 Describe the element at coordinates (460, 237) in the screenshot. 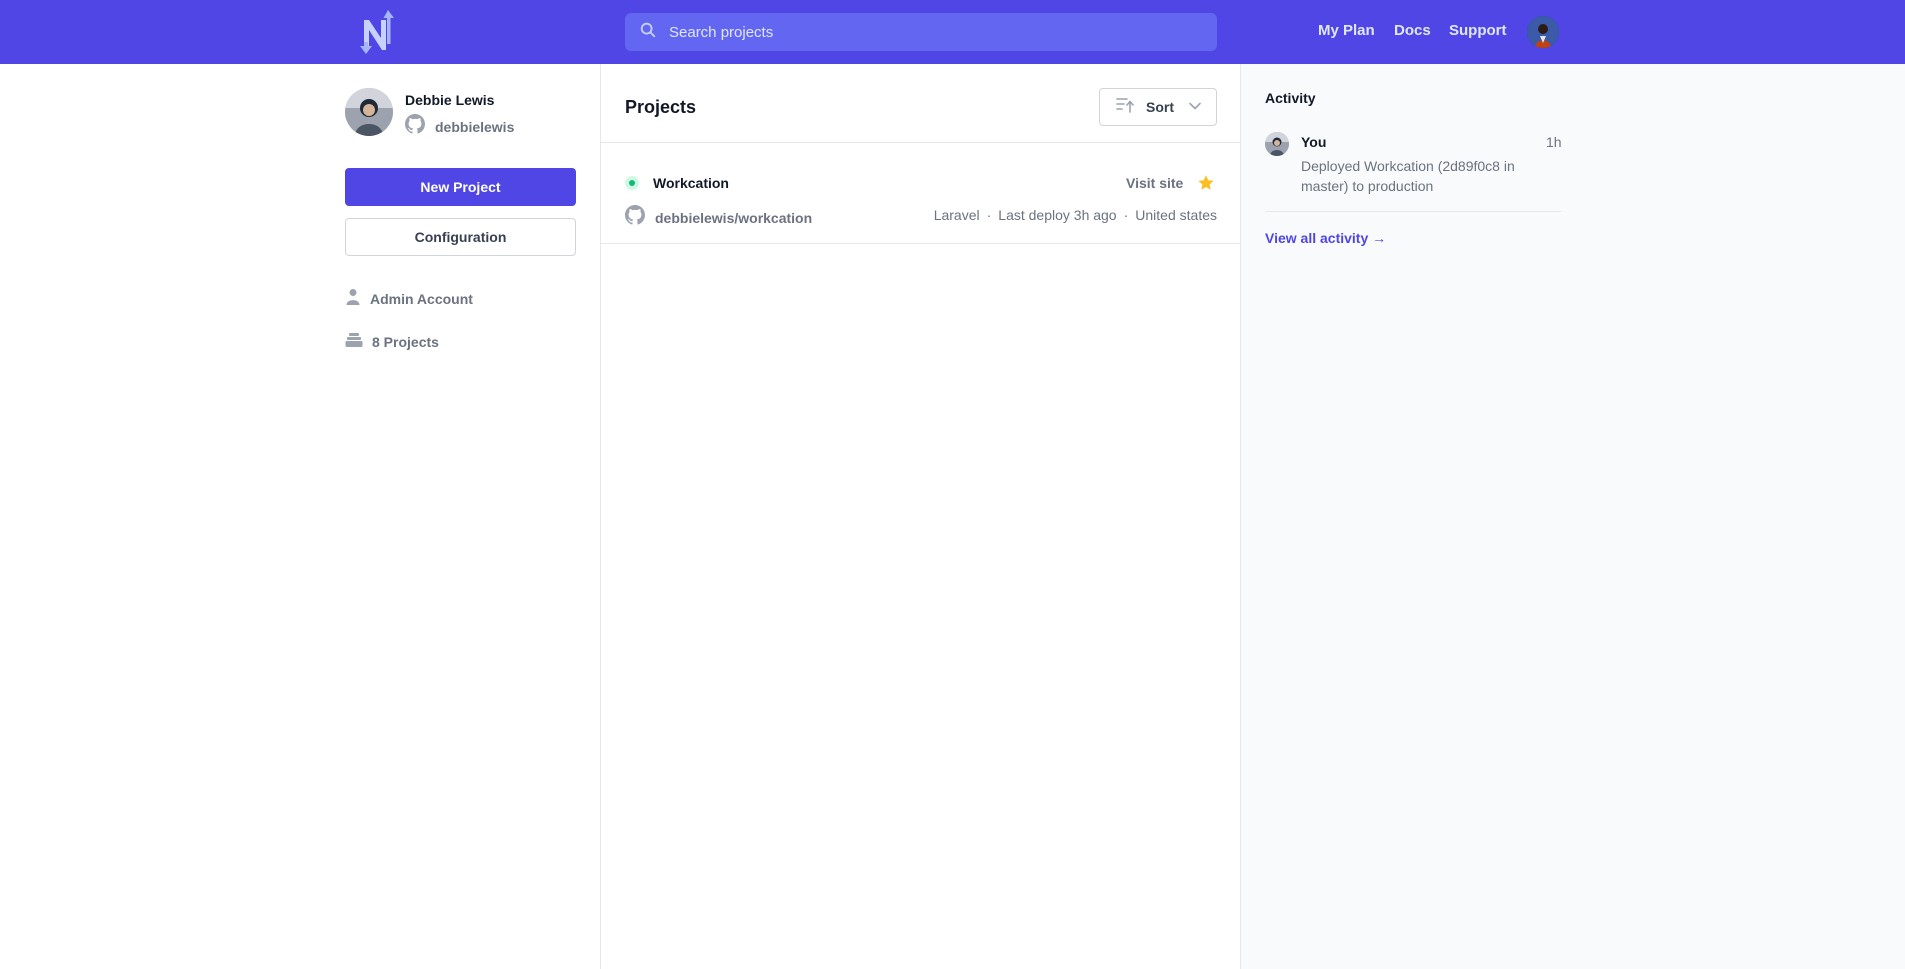

I see `configuration-button: Configuration` at that location.